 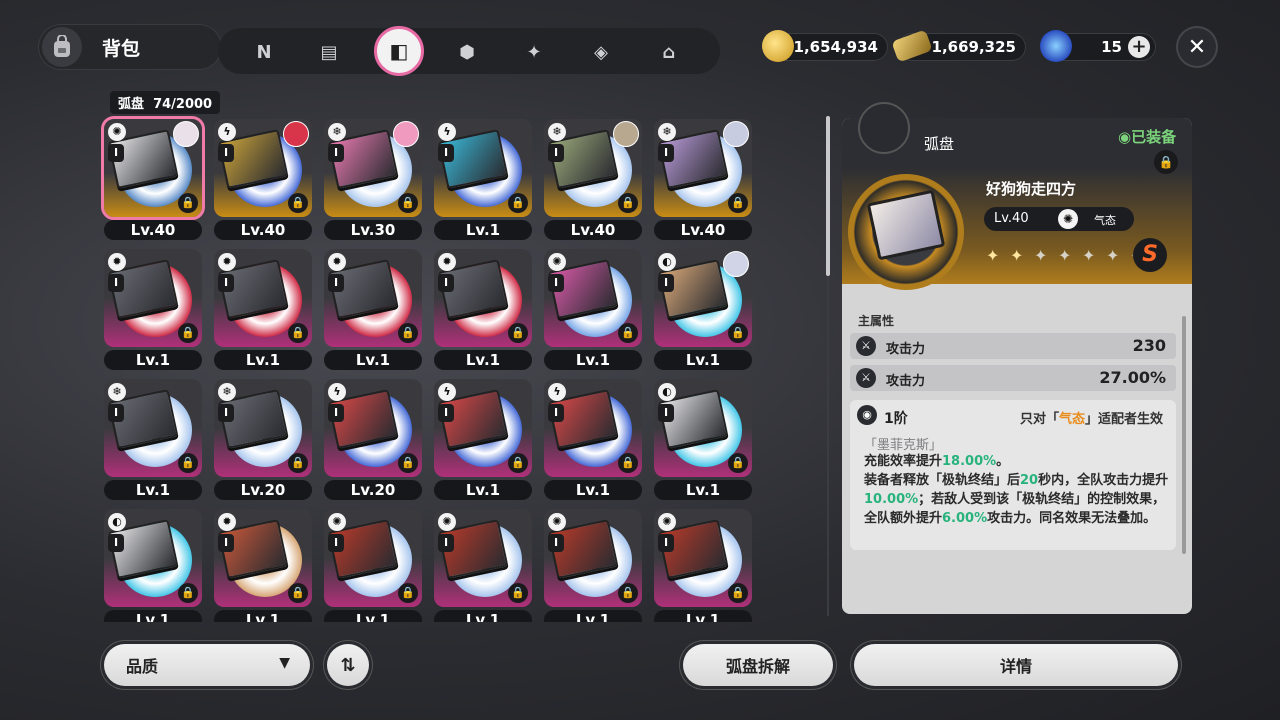 What do you see at coordinates (399, 51) in the screenshot?
I see `drive-disc-tab-icon: ◧` at bounding box center [399, 51].